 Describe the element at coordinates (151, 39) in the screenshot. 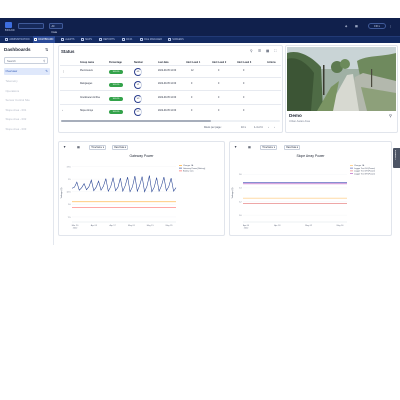

I see `nav-item-file-manager: FILE MANAGER` at that location.